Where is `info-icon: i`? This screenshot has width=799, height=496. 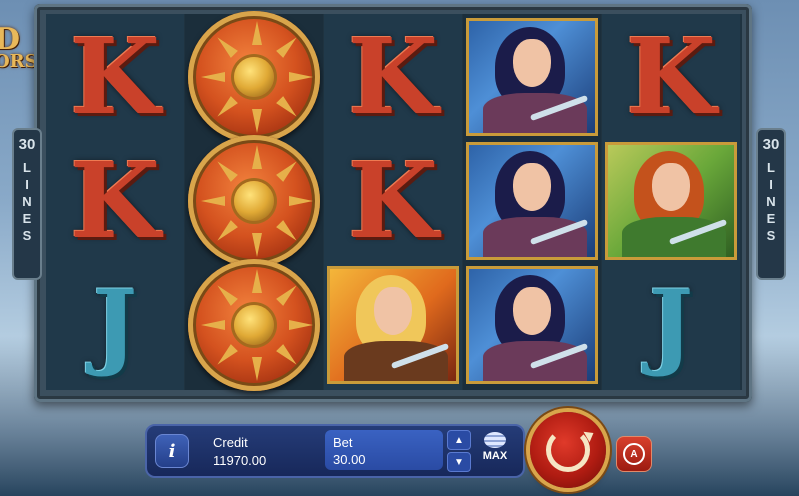
info-icon: i is located at coordinates (172, 451).